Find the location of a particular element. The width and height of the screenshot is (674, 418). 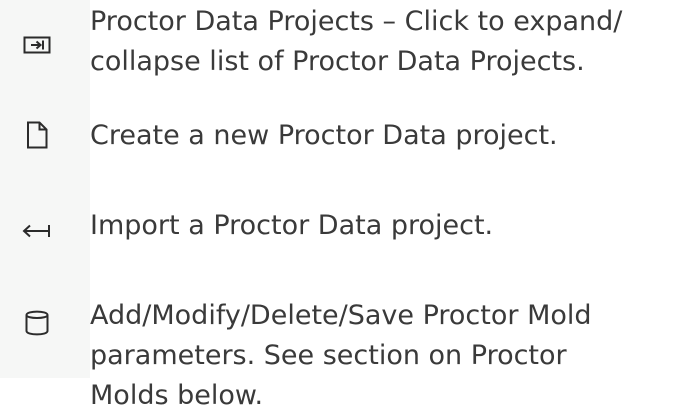

description-line: Create a new Proctor Data project. is located at coordinates (324, 135).